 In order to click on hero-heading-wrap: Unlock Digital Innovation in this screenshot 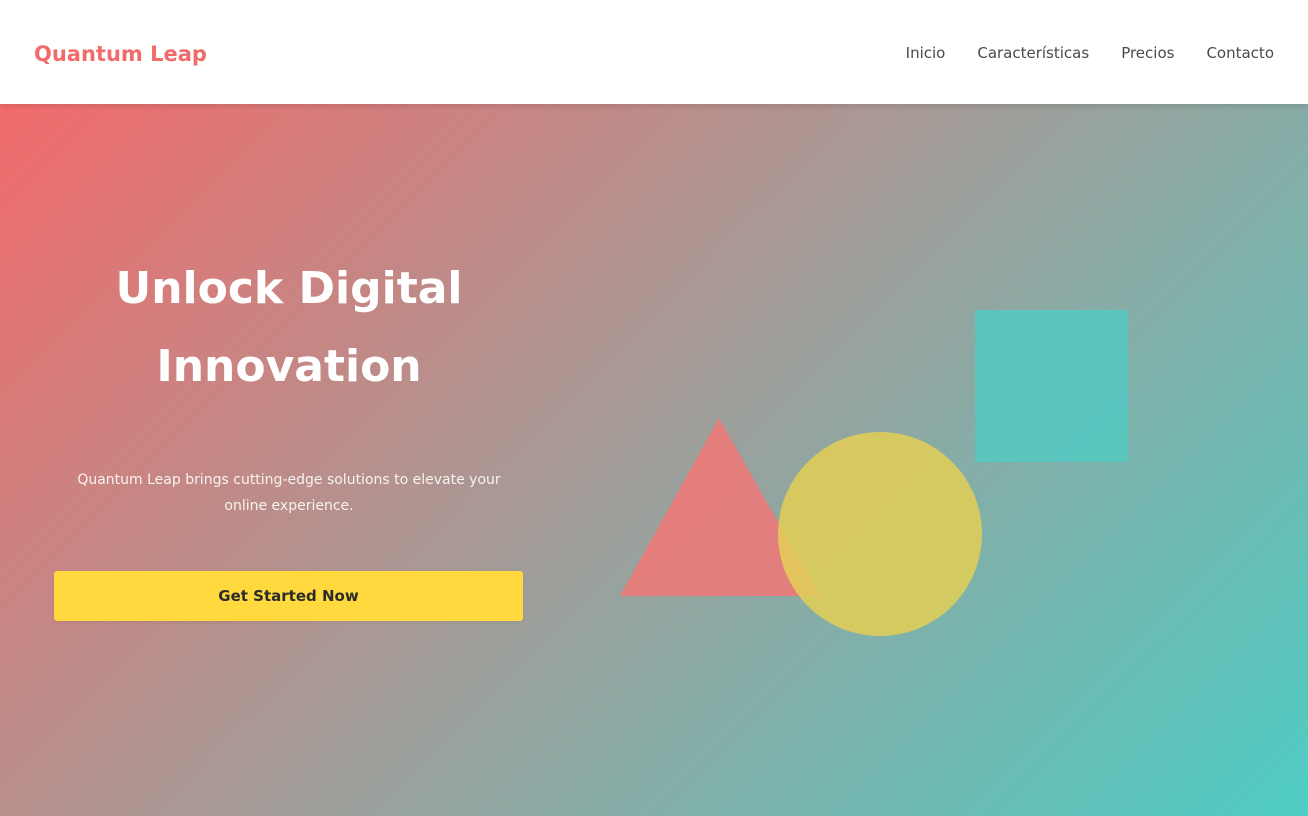, I will do `click(289, 328)`.